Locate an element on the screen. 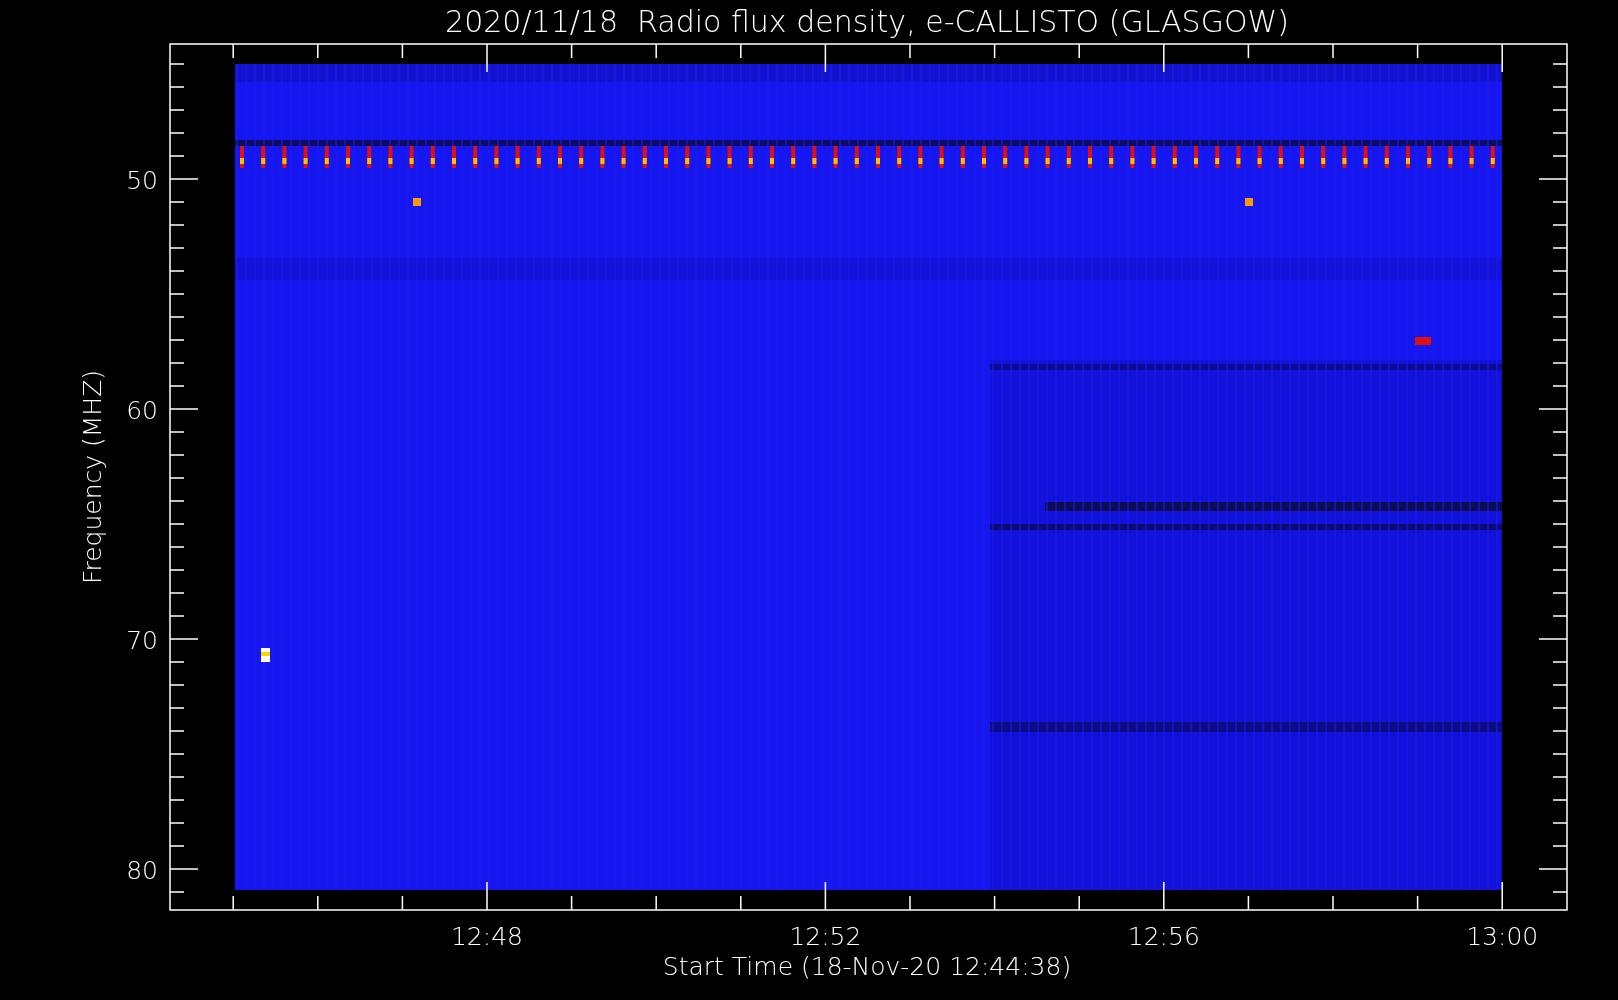 The width and height of the screenshot is (1618, 1000). x-tick-label: 12:56 is located at coordinates (1163, 936).